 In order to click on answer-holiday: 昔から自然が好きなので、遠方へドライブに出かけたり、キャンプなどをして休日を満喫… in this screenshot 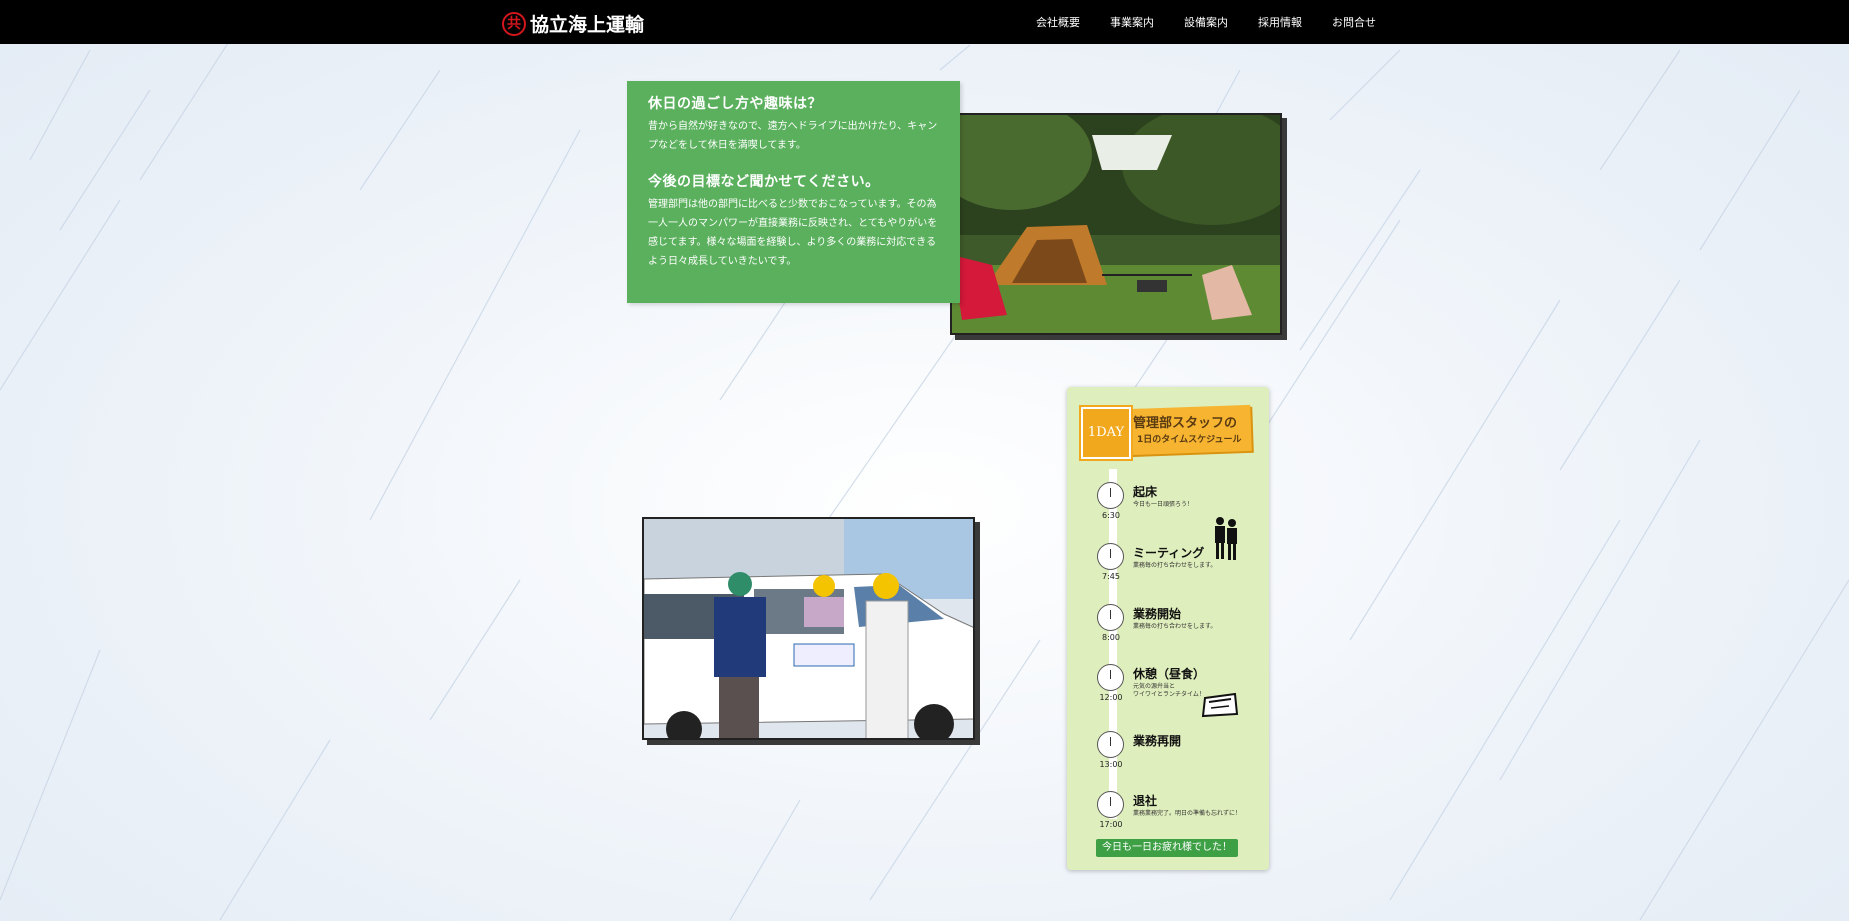, I will do `click(793, 136)`.